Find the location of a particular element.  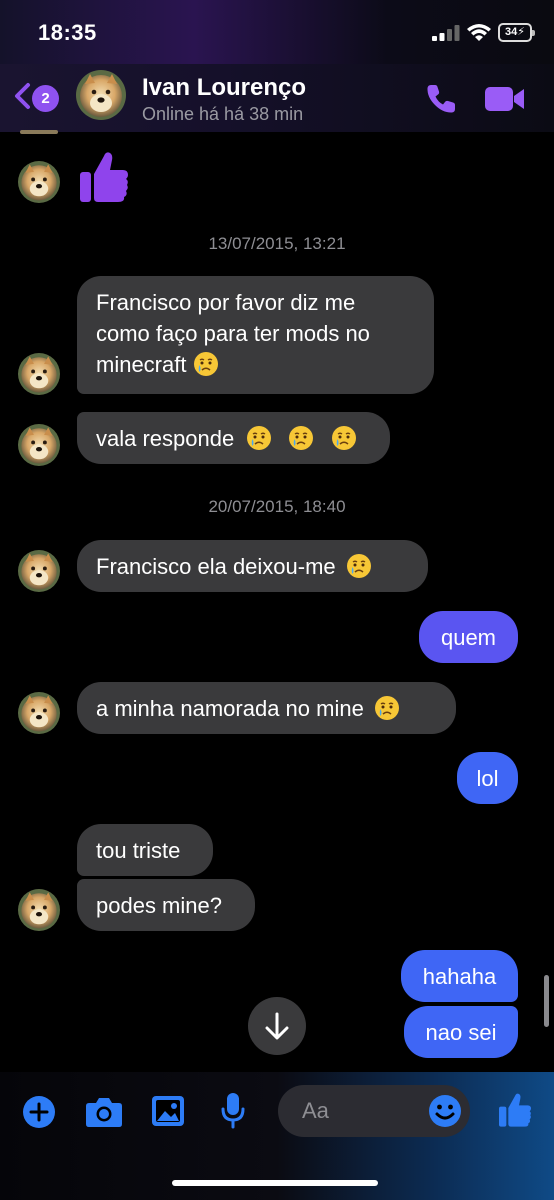

message-text: quem is located at coordinates (468, 637).